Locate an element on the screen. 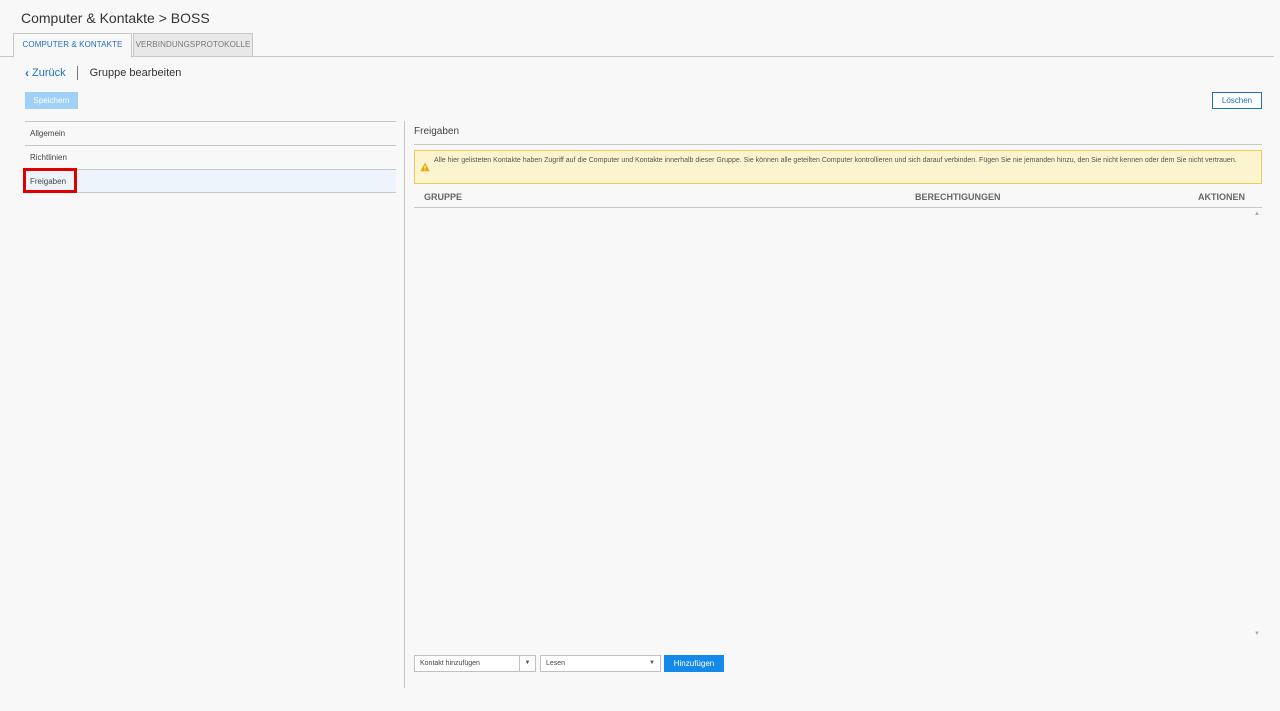 The image size is (1280, 711). scroll-down-icon: ▼ is located at coordinates (1257, 634).